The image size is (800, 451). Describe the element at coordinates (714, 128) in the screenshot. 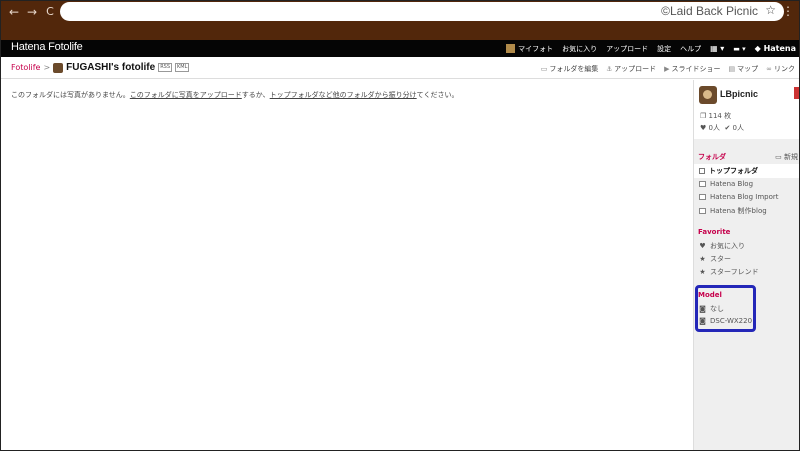

I see `heart-count: 0人` at that location.